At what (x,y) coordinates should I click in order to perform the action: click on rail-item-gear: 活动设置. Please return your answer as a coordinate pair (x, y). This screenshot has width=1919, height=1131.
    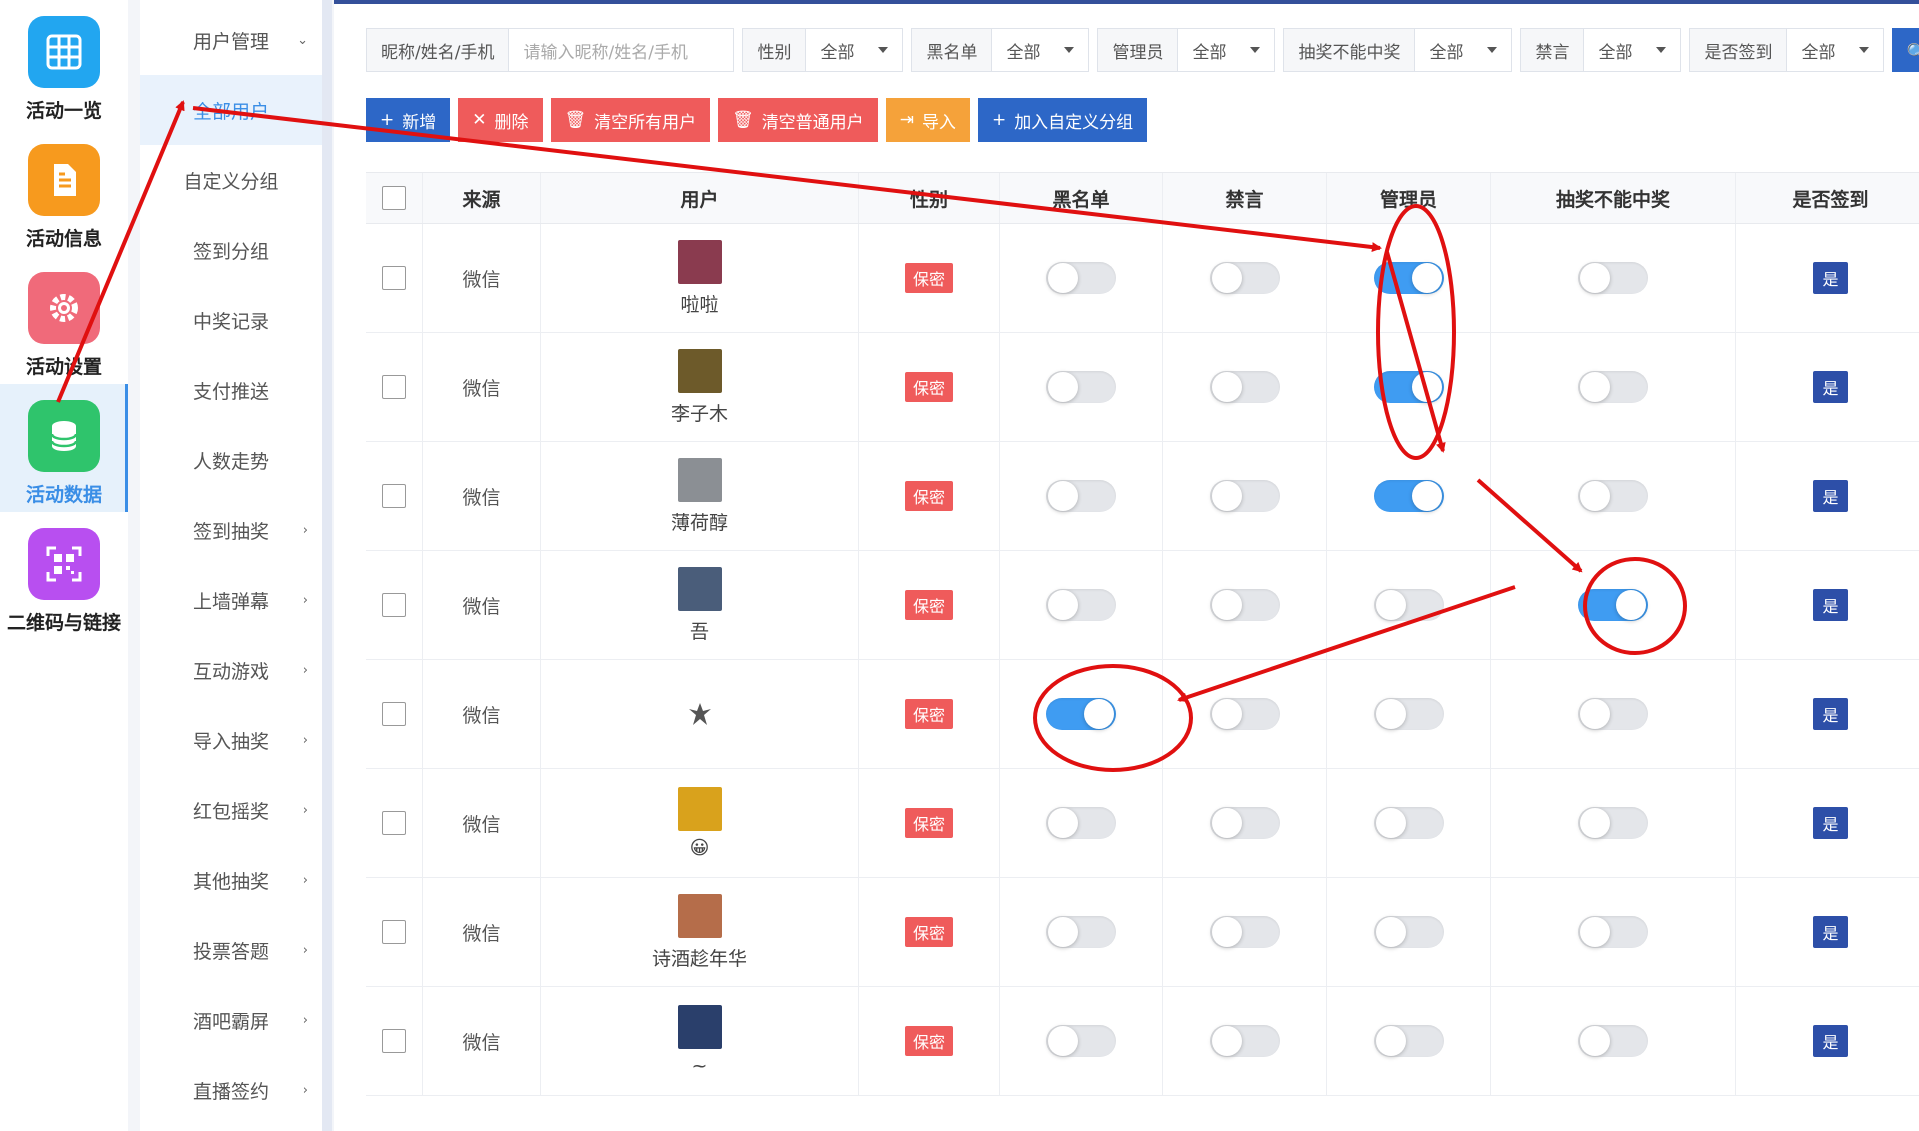
    Looking at the image, I should click on (64, 320).